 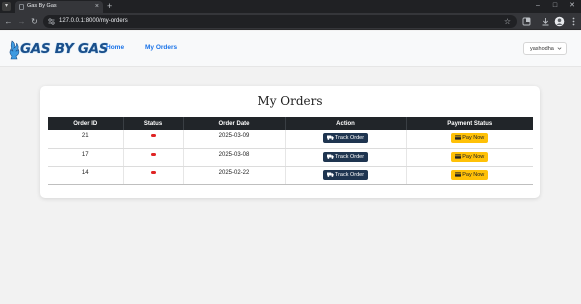 What do you see at coordinates (14, 50) in the screenshot?
I see `gas-cylinder-logo-icon` at bounding box center [14, 50].